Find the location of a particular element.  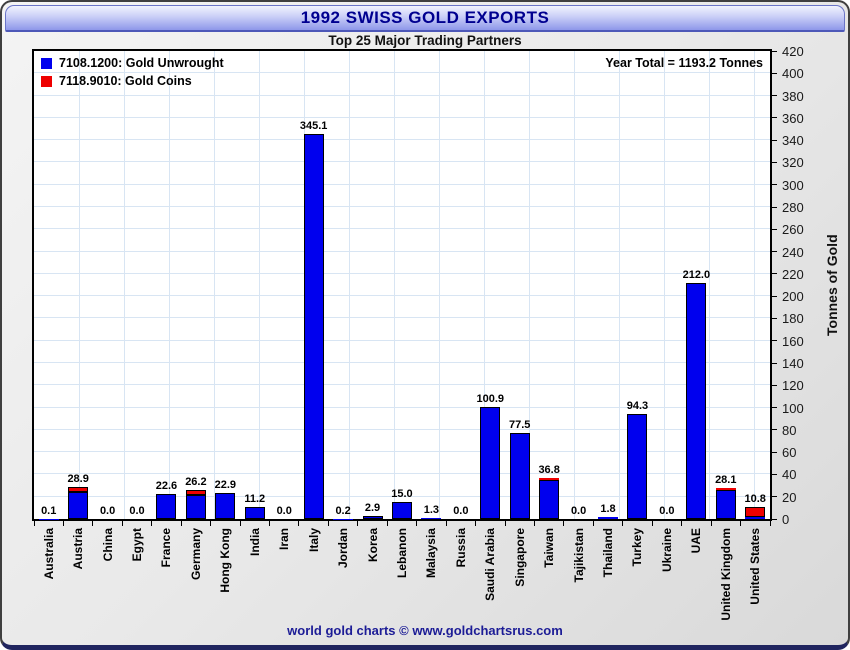

bar-group-iran: 0.0 is located at coordinates (284, 285).